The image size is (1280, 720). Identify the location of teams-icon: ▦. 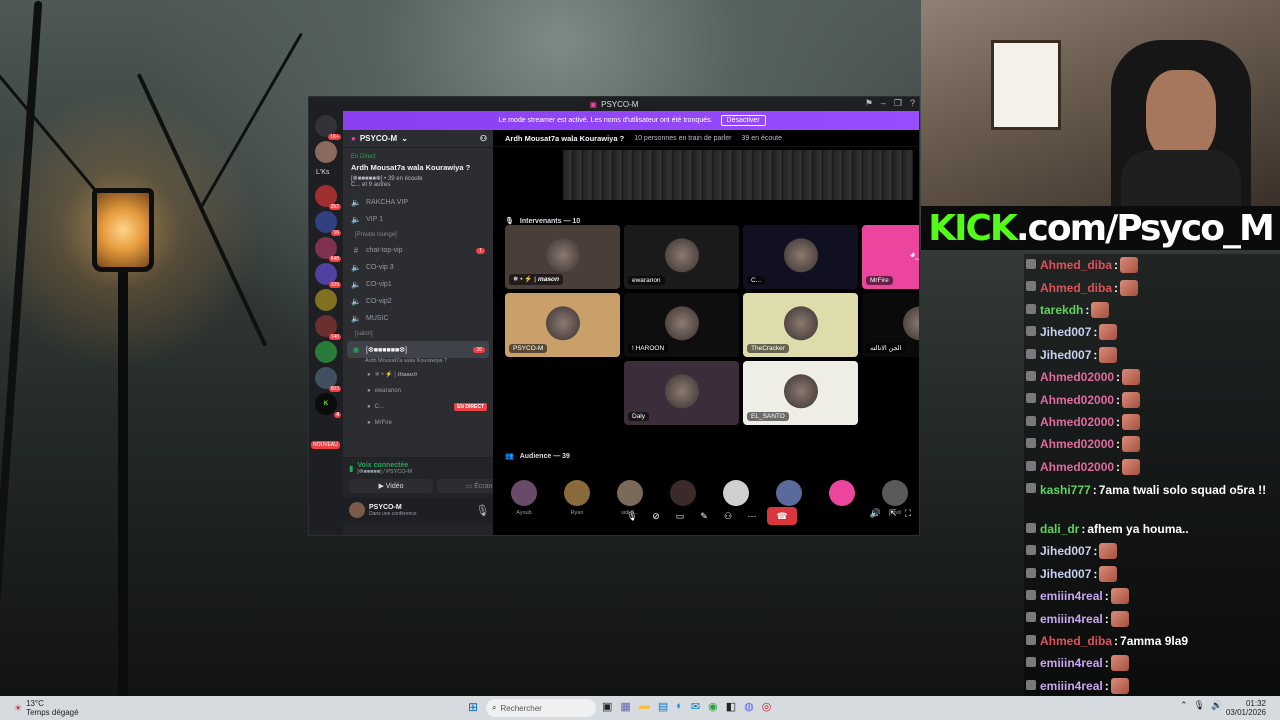
(625, 706).